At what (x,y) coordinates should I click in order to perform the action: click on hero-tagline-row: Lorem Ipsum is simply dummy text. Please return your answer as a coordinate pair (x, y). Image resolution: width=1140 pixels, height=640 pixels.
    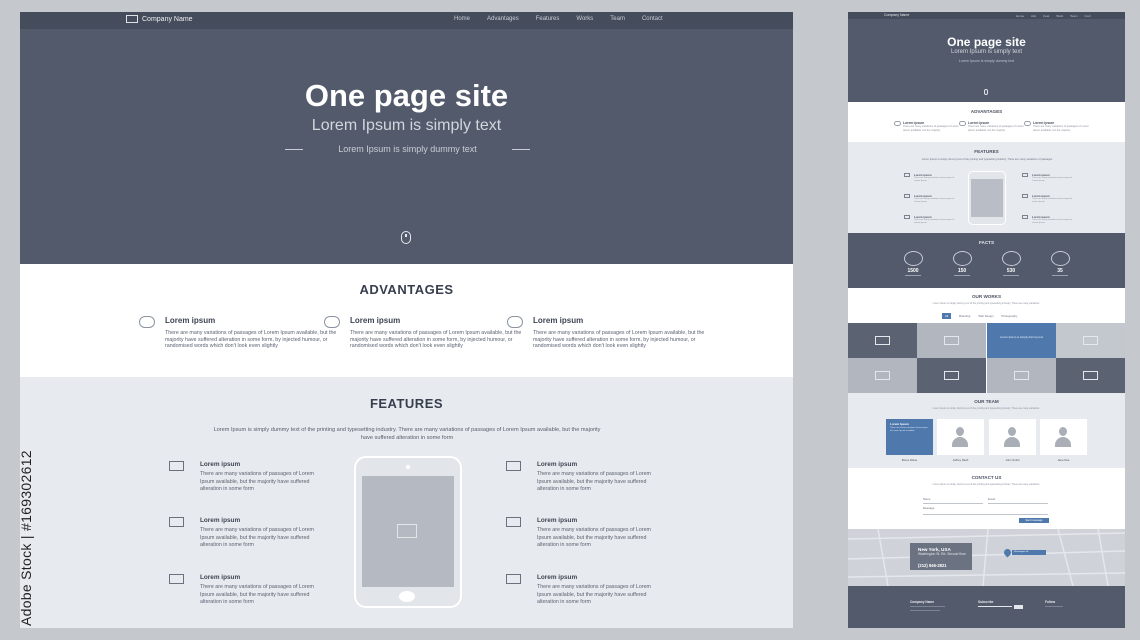
    Looking at the image, I should click on (407, 149).